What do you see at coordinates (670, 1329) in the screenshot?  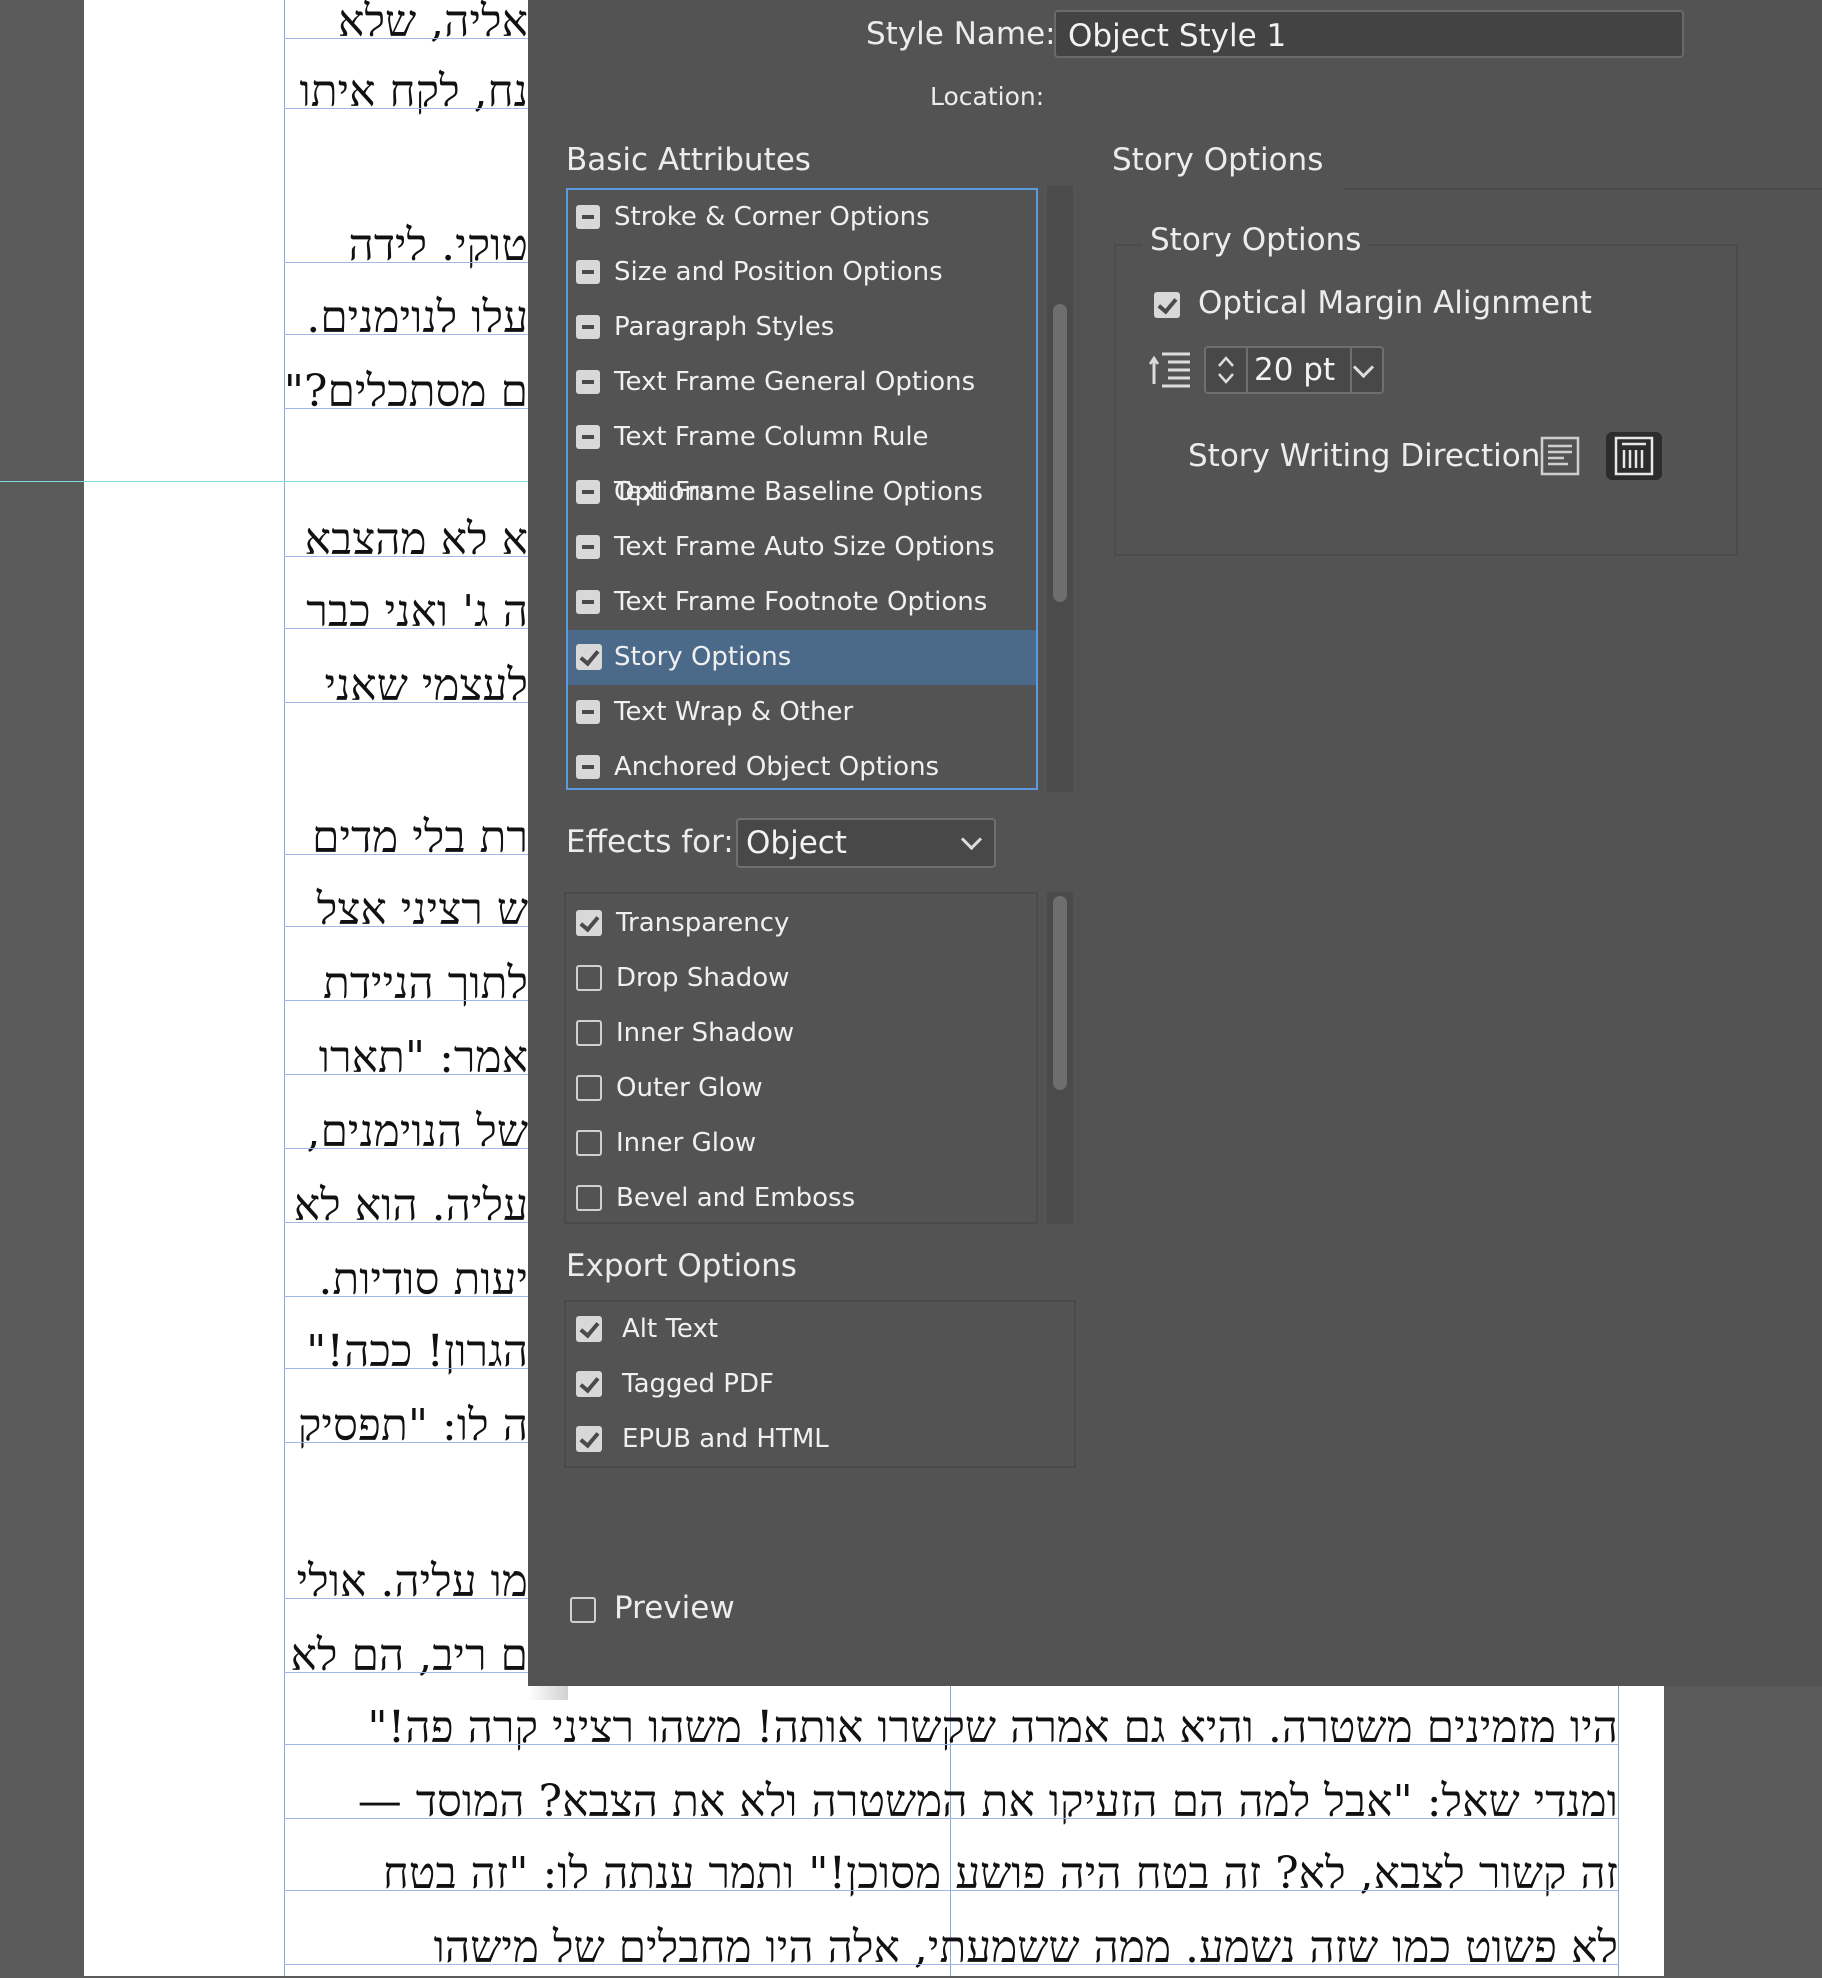 I see `export-option-label: Alt Text` at bounding box center [670, 1329].